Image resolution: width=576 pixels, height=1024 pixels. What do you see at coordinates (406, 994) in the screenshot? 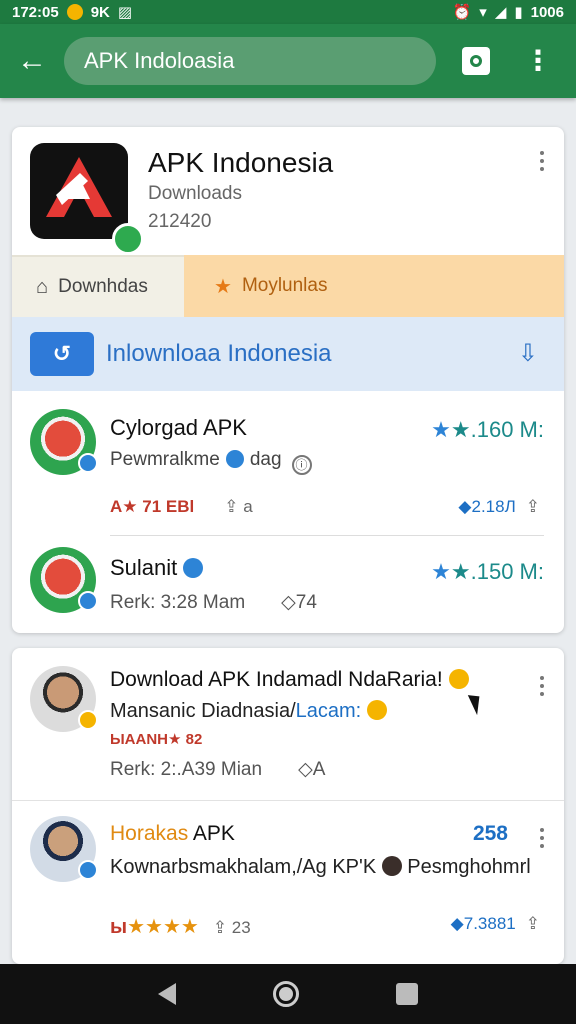
I see `nav-recents-icon` at bounding box center [406, 994].